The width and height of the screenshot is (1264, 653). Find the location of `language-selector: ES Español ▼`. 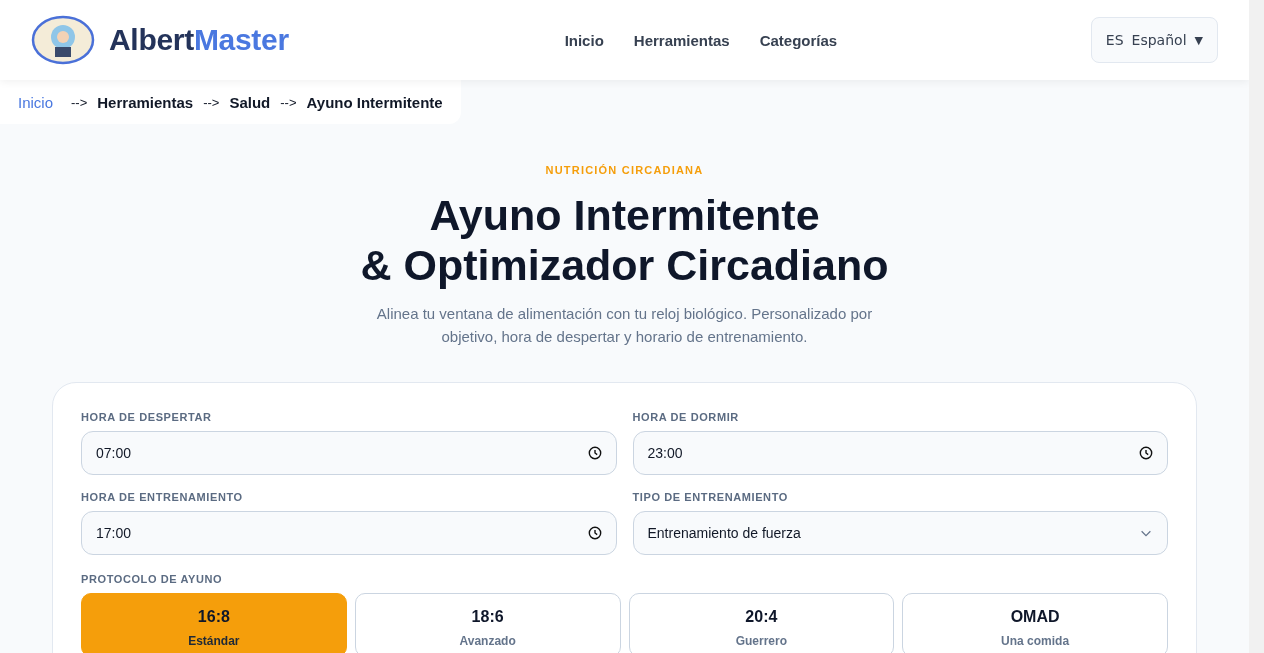

language-selector: ES Español ▼ is located at coordinates (1154, 40).